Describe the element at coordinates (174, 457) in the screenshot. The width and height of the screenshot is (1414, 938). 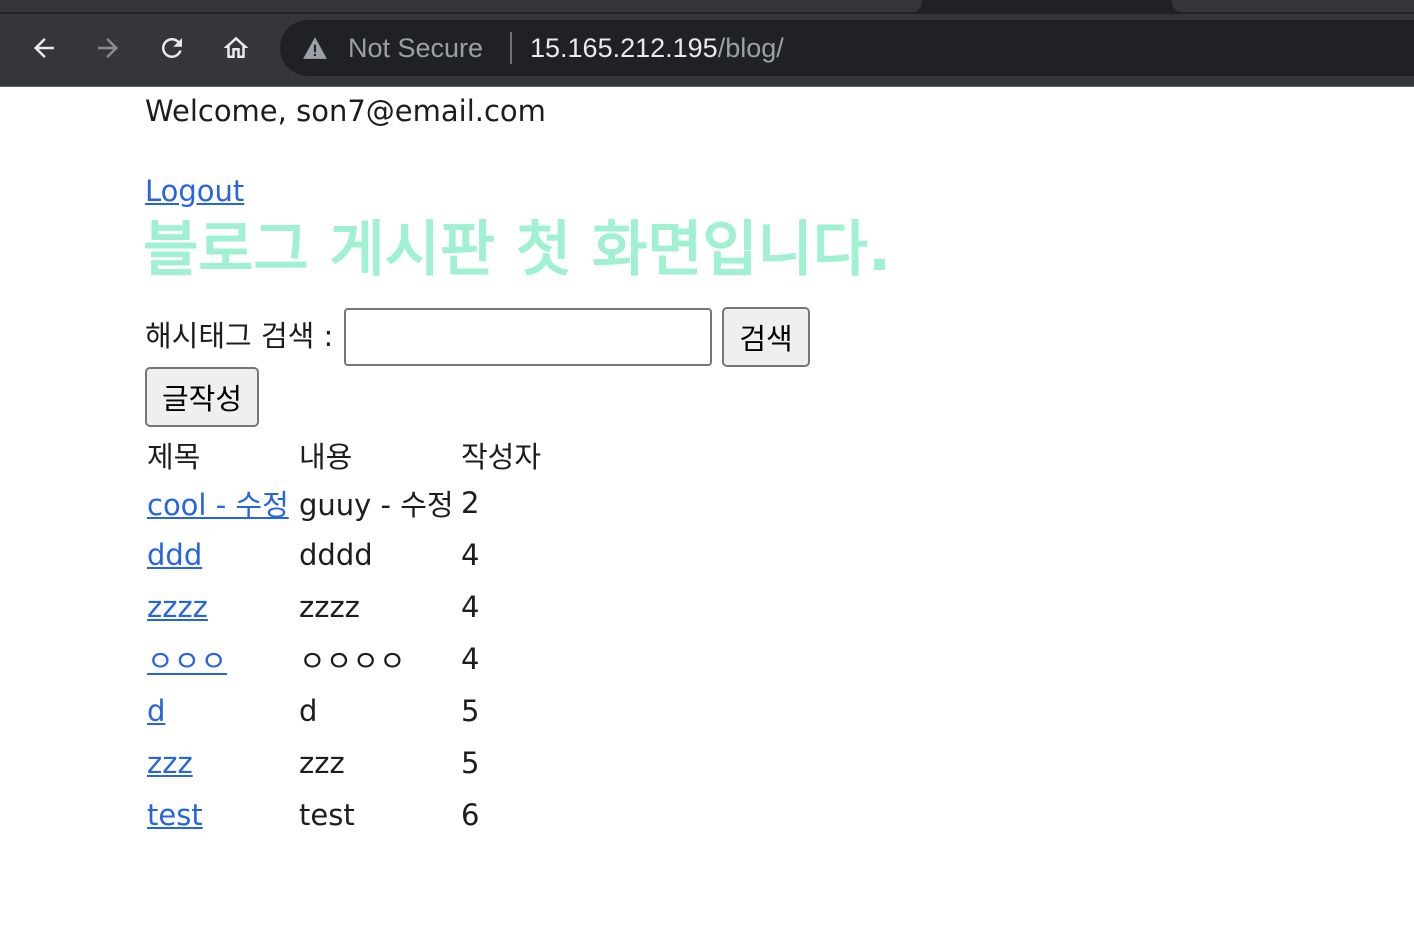
I see `header-title: 제목` at that location.